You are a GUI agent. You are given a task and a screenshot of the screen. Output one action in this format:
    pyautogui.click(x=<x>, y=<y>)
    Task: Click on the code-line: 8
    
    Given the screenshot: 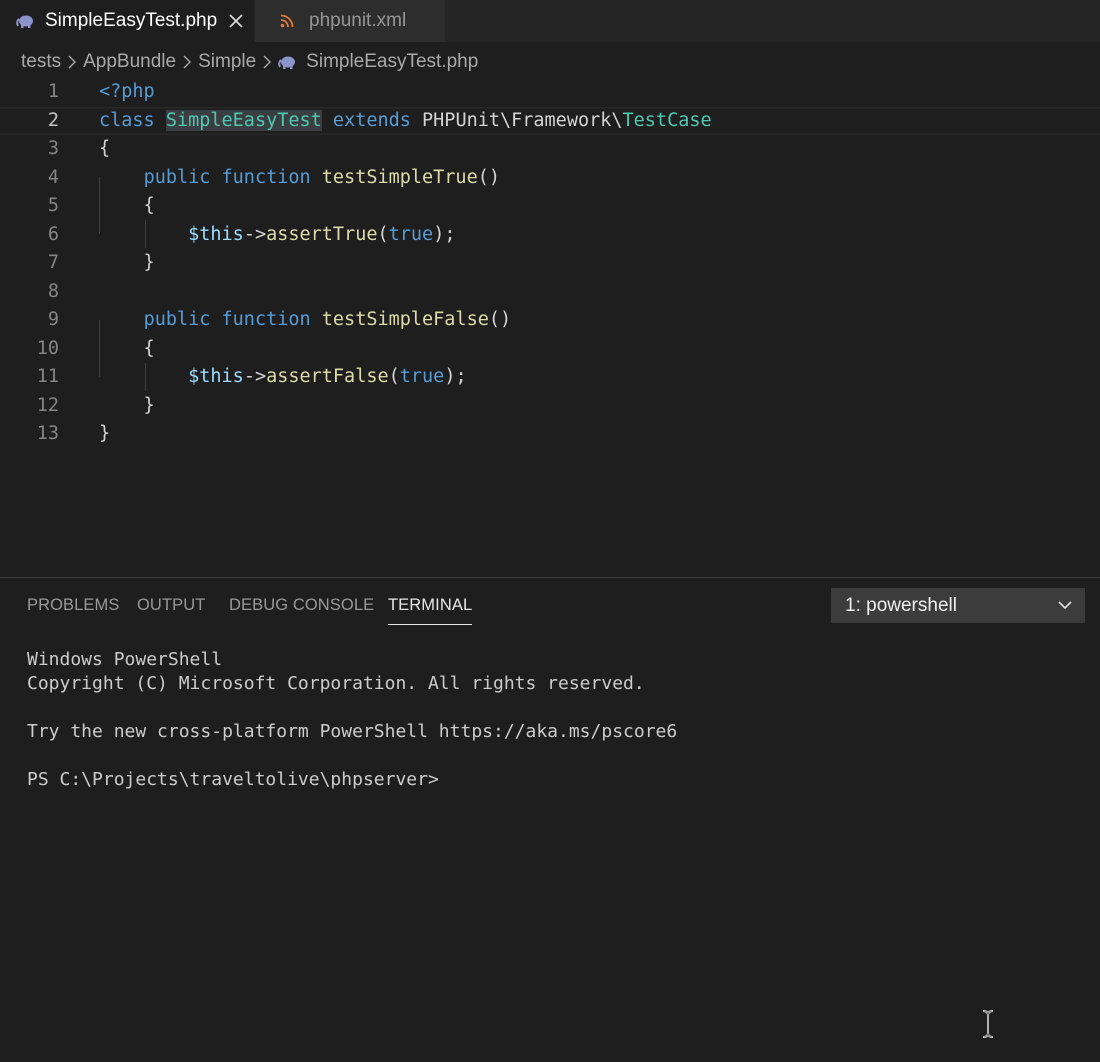 What is the action you would take?
    pyautogui.click(x=550, y=292)
    